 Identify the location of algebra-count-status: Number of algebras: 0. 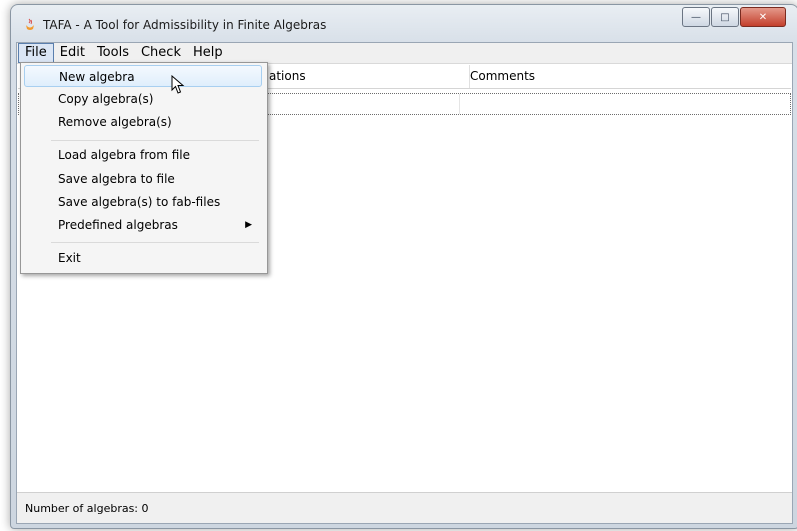
(87, 508).